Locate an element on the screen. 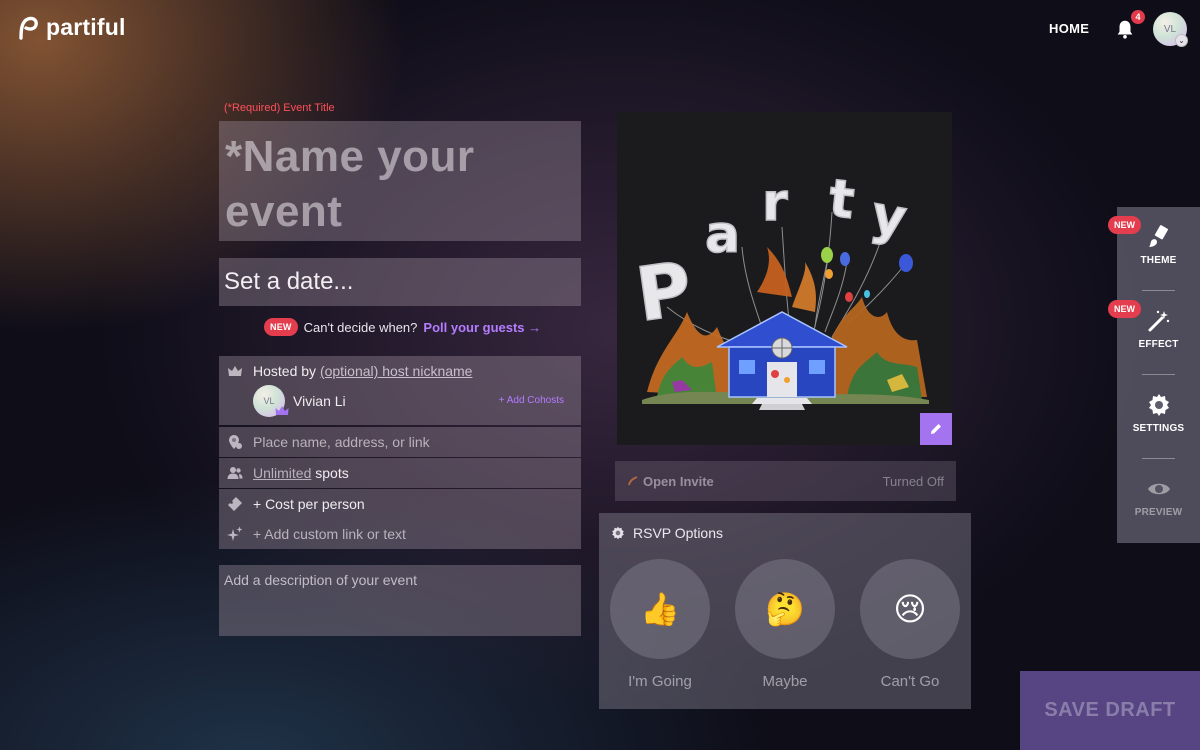 This screenshot has width=1200, height=750. crown-icon is located at coordinates (235, 371).